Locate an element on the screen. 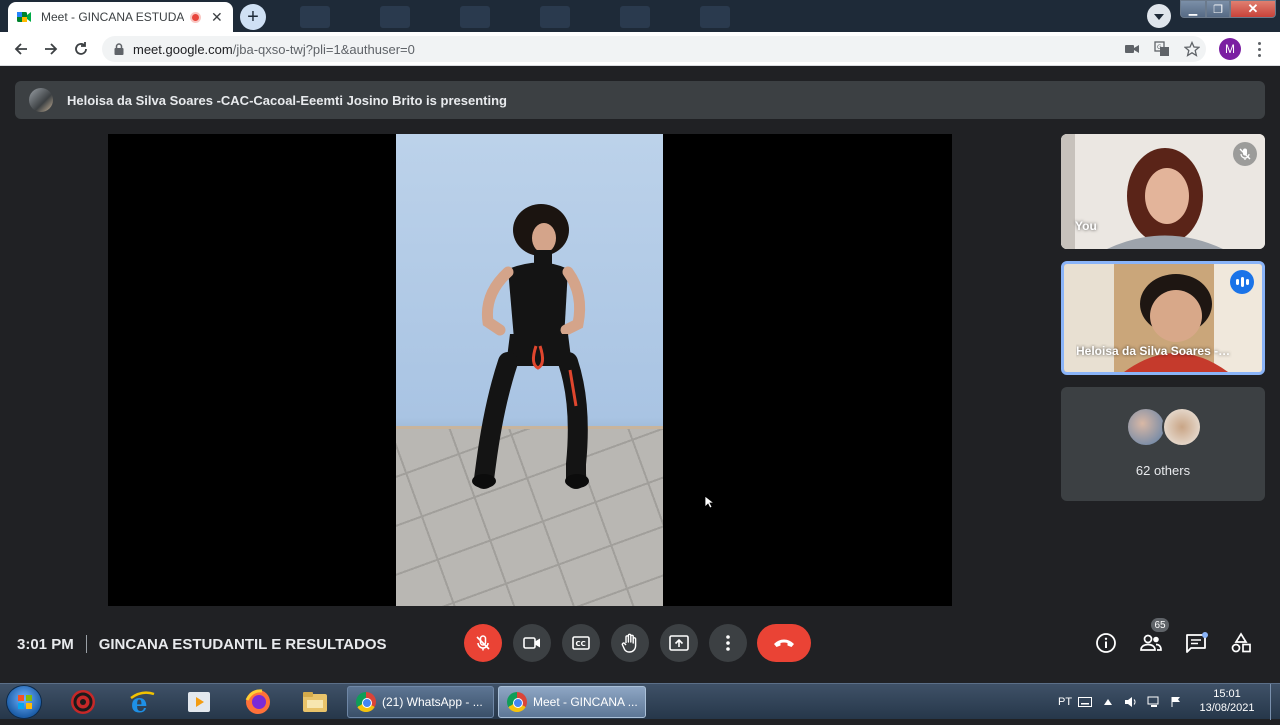  present-screen-icon is located at coordinates (679, 643).